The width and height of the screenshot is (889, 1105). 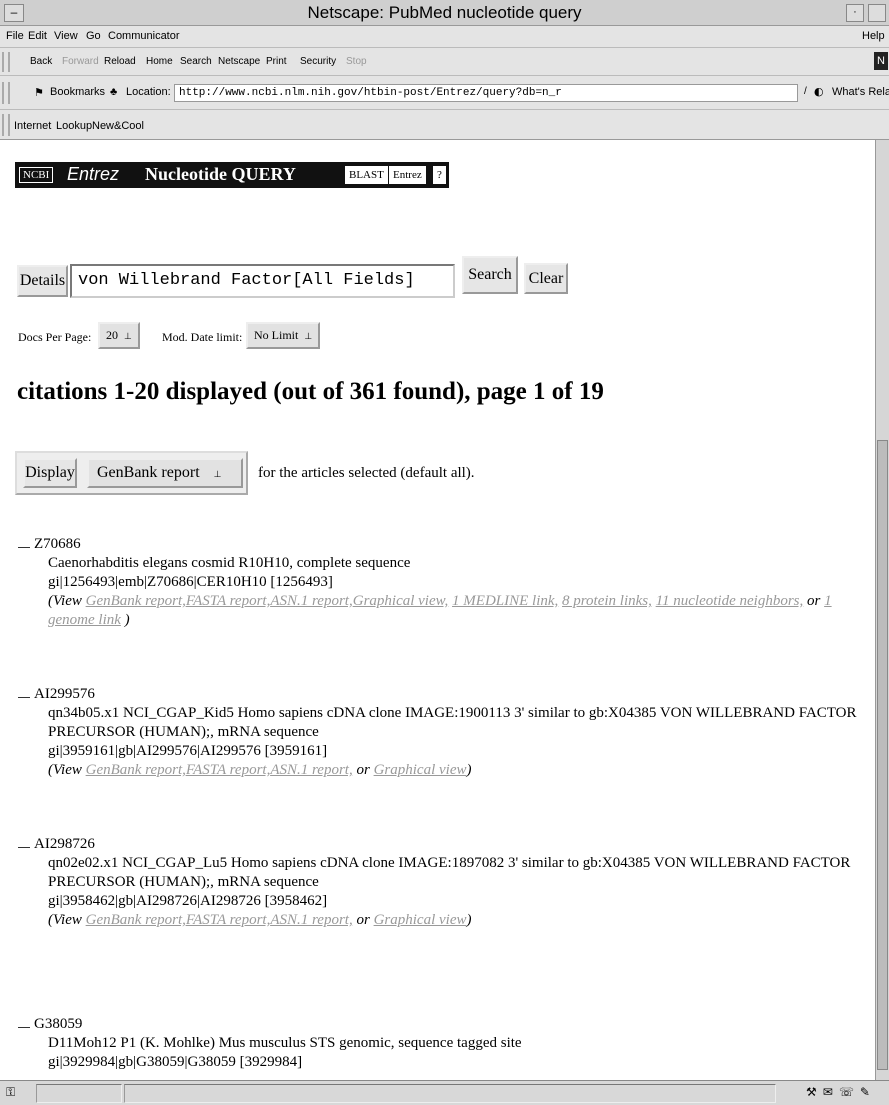 What do you see at coordinates (112, 335) in the screenshot?
I see `docs-per-page-value: 20` at bounding box center [112, 335].